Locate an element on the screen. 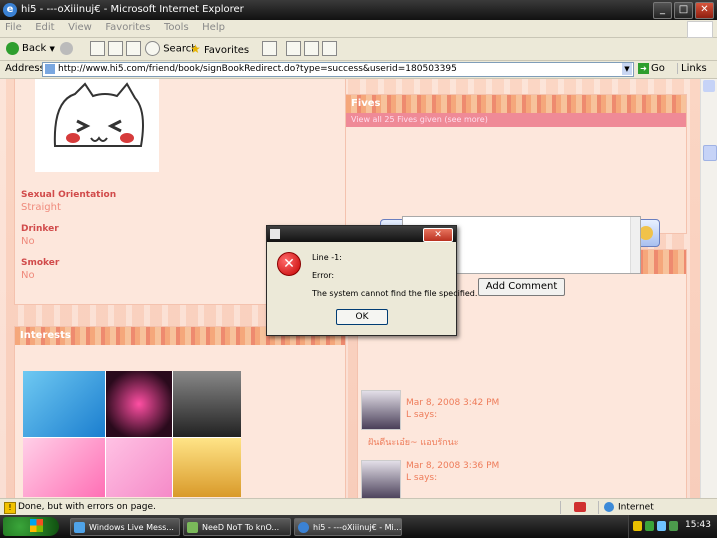 This screenshot has width=717, height=538. dialog-window-icon is located at coordinates (275, 234).